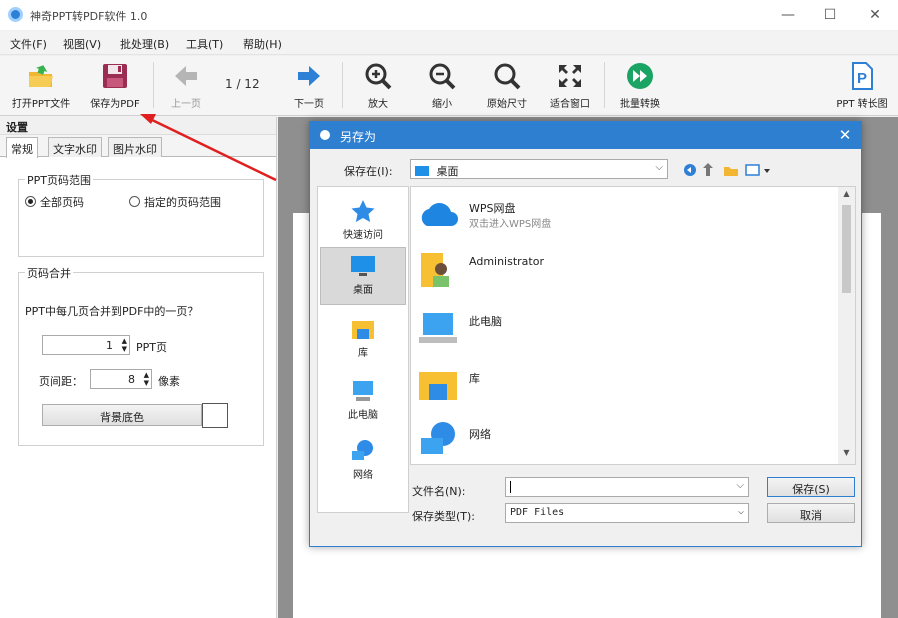 Image resolution: width=898 pixels, height=618 pixels. I want to click on file-subtitle: 双击进入WPS网盘, so click(510, 224).